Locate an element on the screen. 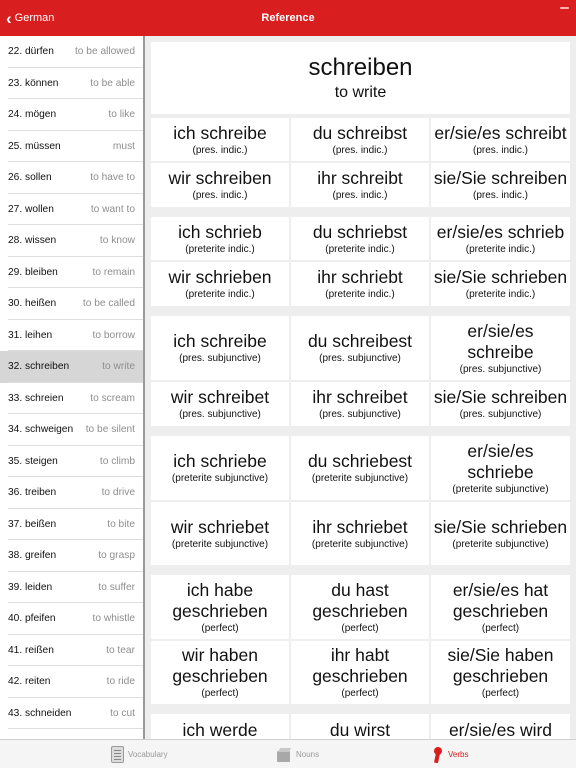 The width and height of the screenshot is (576, 768). verb-list-item-translation: to be able is located at coordinates (112, 83).